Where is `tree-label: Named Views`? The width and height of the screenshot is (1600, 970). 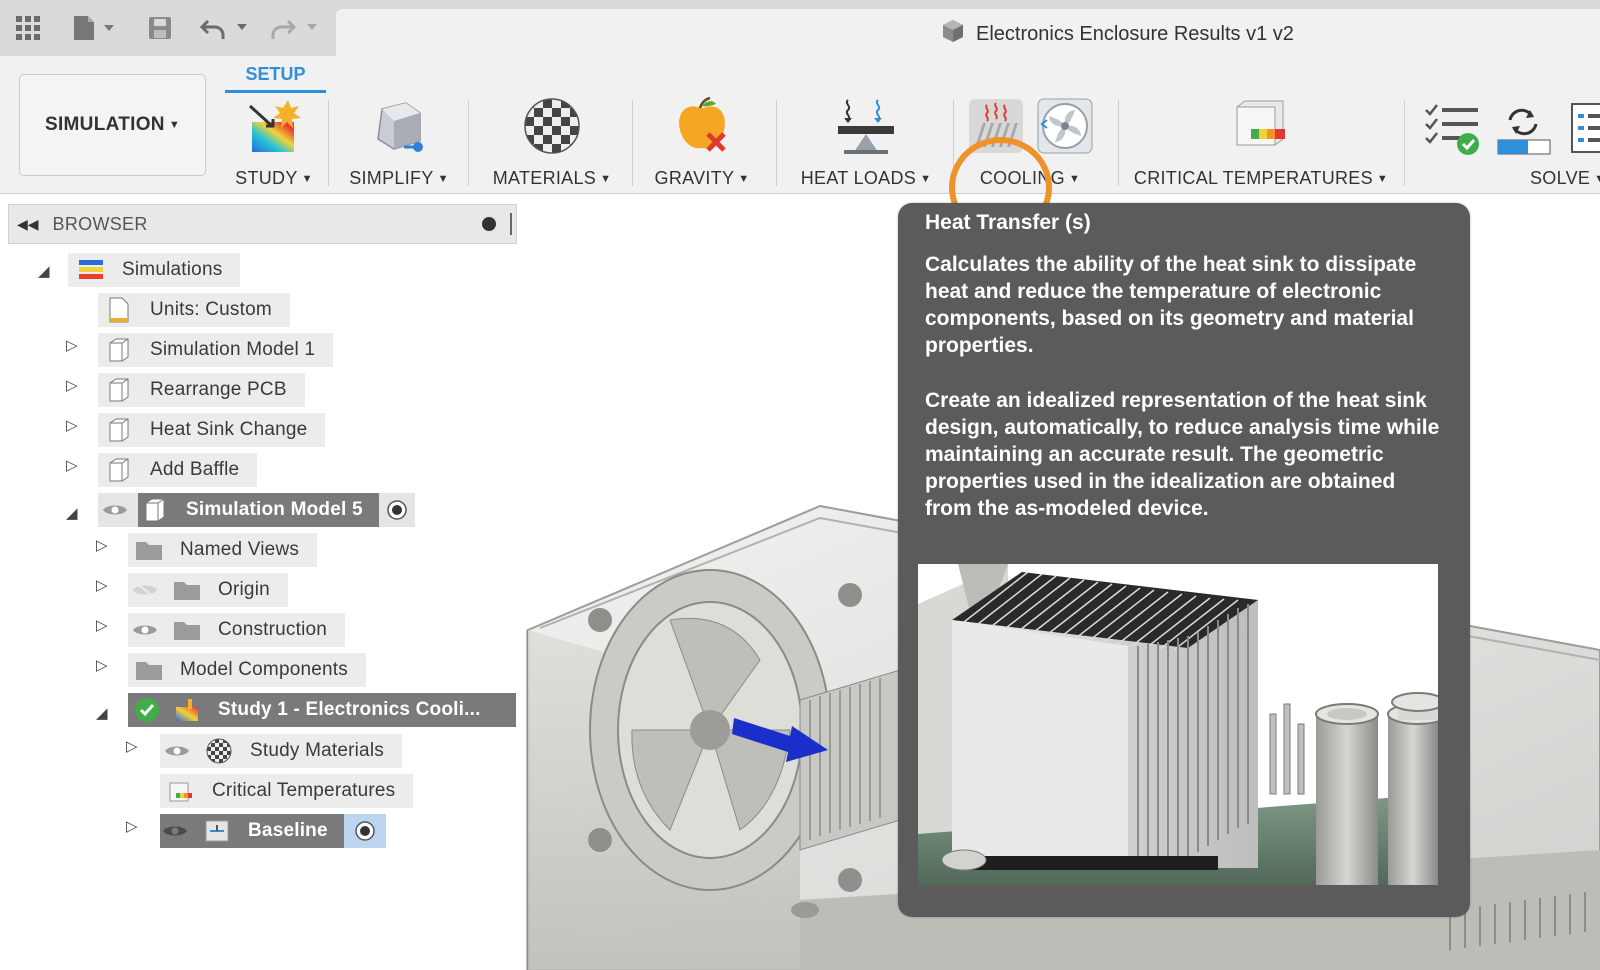
tree-label: Named Views is located at coordinates (240, 549).